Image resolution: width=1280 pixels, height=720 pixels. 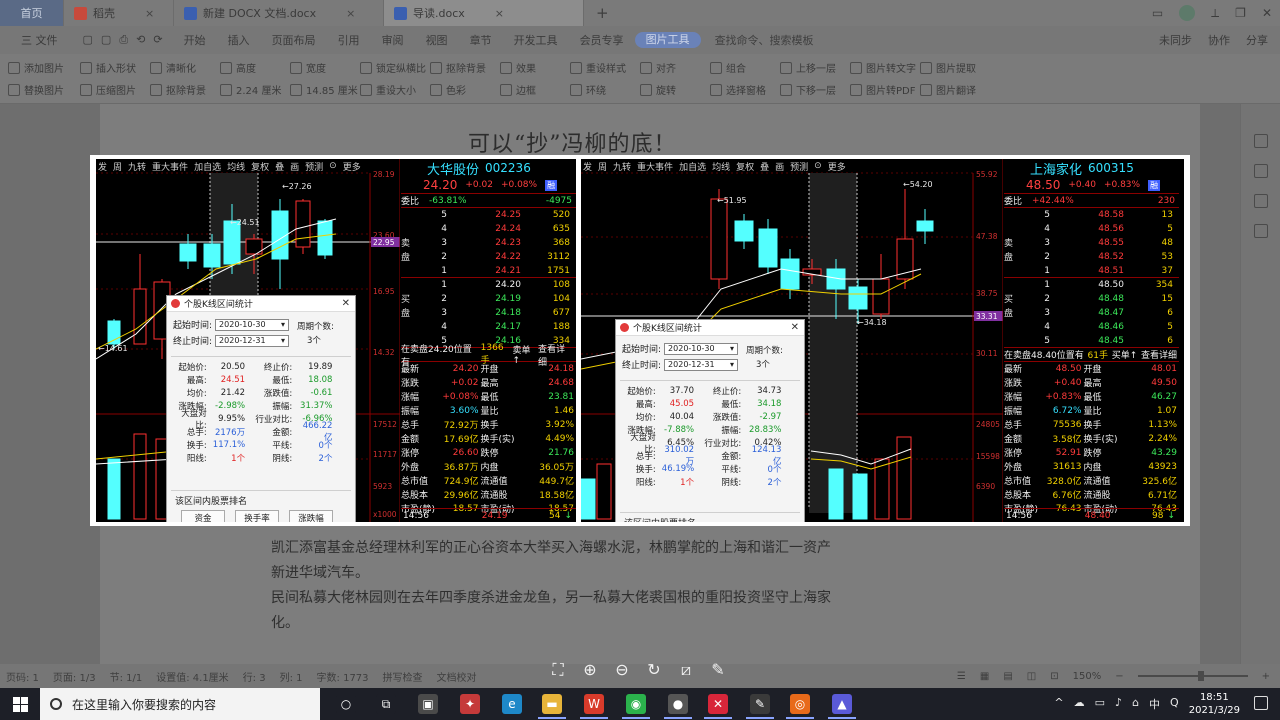 What do you see at coordinates (173, 67) in the screenshot?
I see `ribbon-button: 清晰化` at bounding box center [173, 67].